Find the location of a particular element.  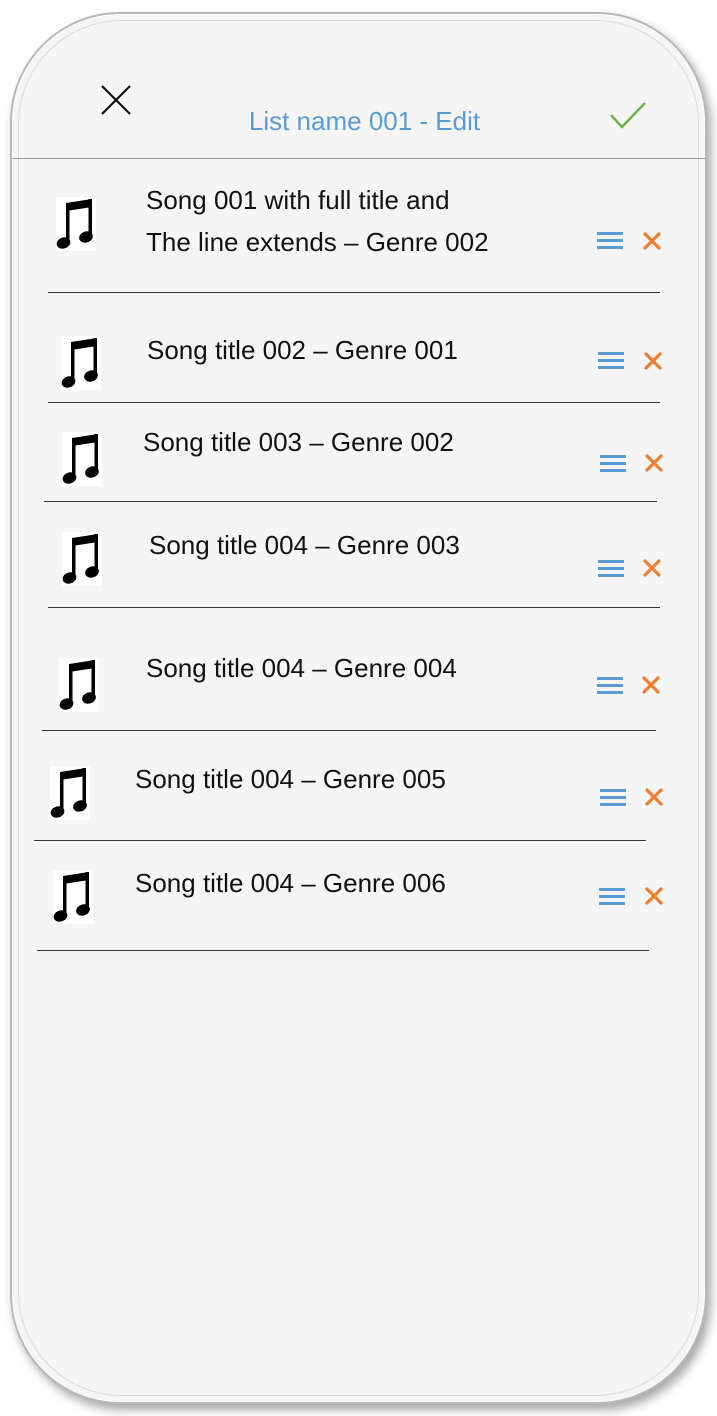

song-title: Song title 002 – Genre 001 is located at coordinates (302, 350).